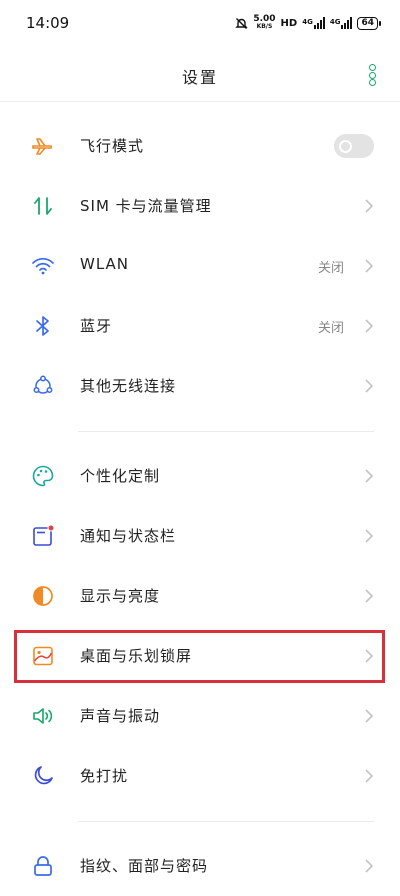 The height and width of the screenshot is (896, 400). What do you see at coordinates (264, 26) in the screenshot?
I see `speed-unit: KB/S` at bounding box center [264, 26].